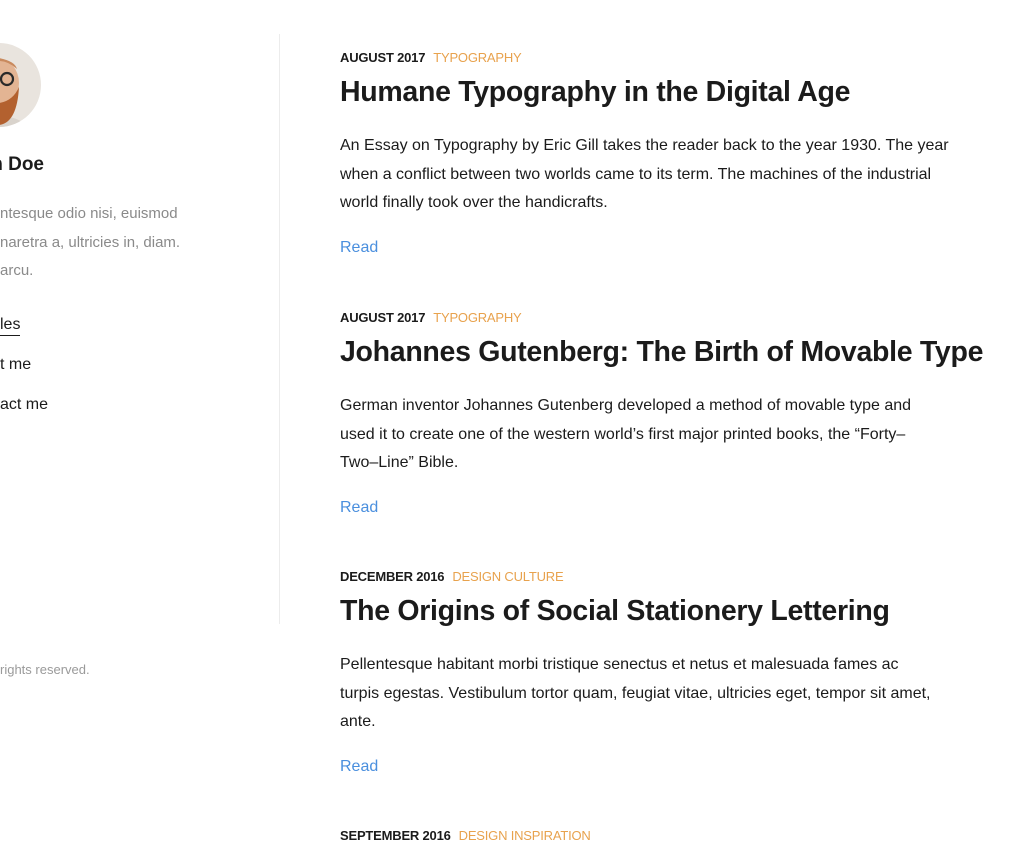 The height and width of the screenshot is (843, 1024). I want to click on nav-item-contact: act me, so click(24, 405).